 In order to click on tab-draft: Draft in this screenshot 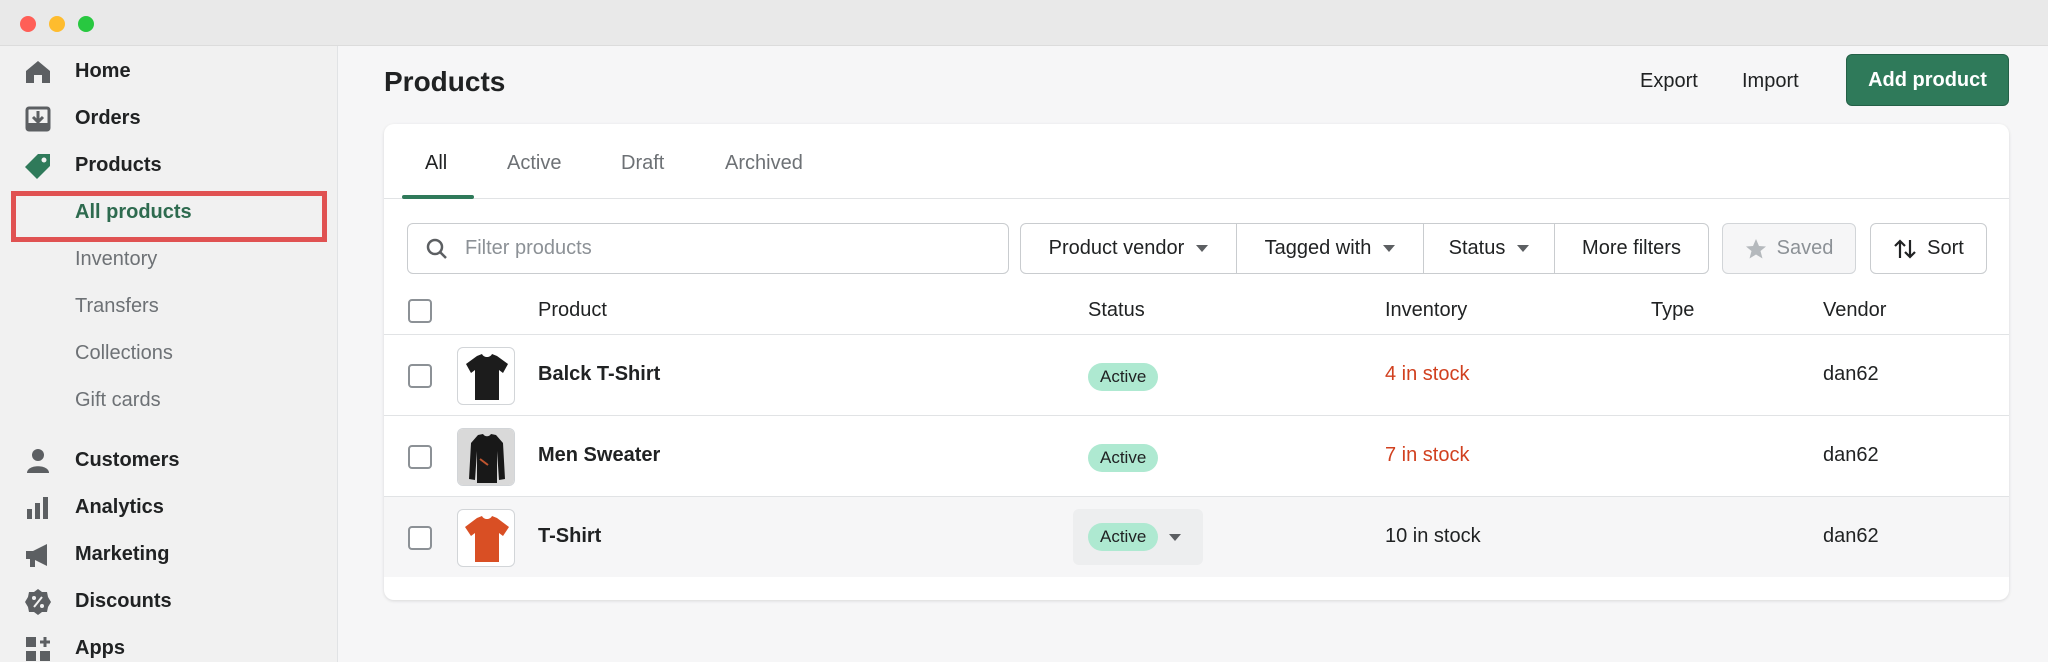, I will do `click(642, 163)`.